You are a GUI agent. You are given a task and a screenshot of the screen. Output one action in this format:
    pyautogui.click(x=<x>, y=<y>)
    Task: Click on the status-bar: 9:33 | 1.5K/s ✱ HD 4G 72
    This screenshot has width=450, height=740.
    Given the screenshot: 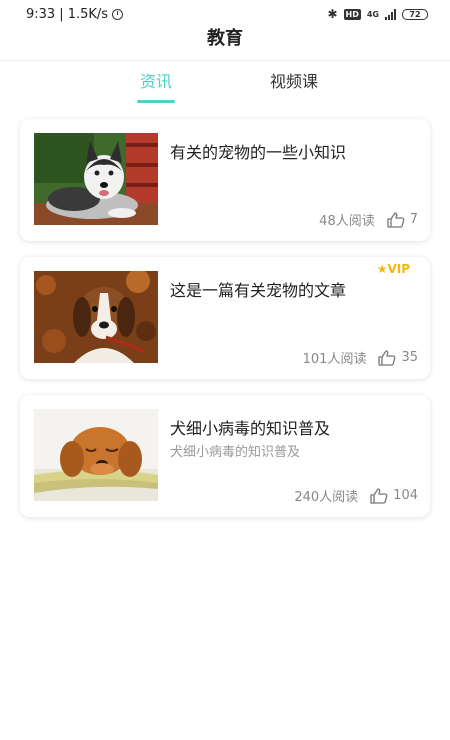 What is the action you would take?
    pyautogui.click(x=225, y=14)
    